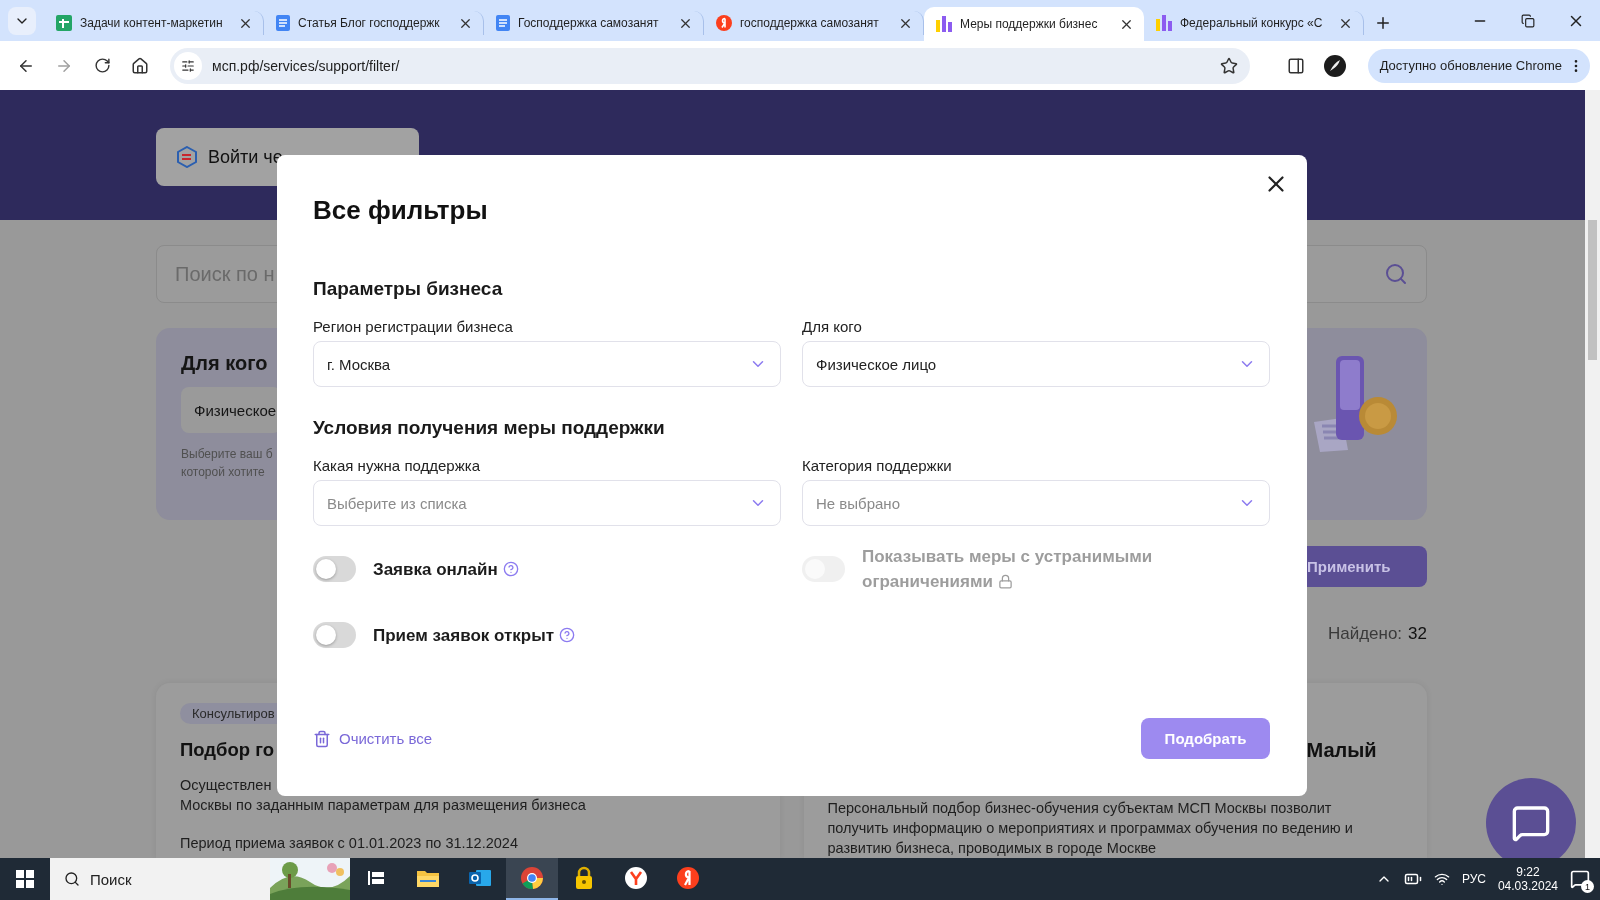 This screenshot has height=900, width=1600. Describe the element at coordinates (22, 21) in the screenshot. I see `tab-search-button` at that location.